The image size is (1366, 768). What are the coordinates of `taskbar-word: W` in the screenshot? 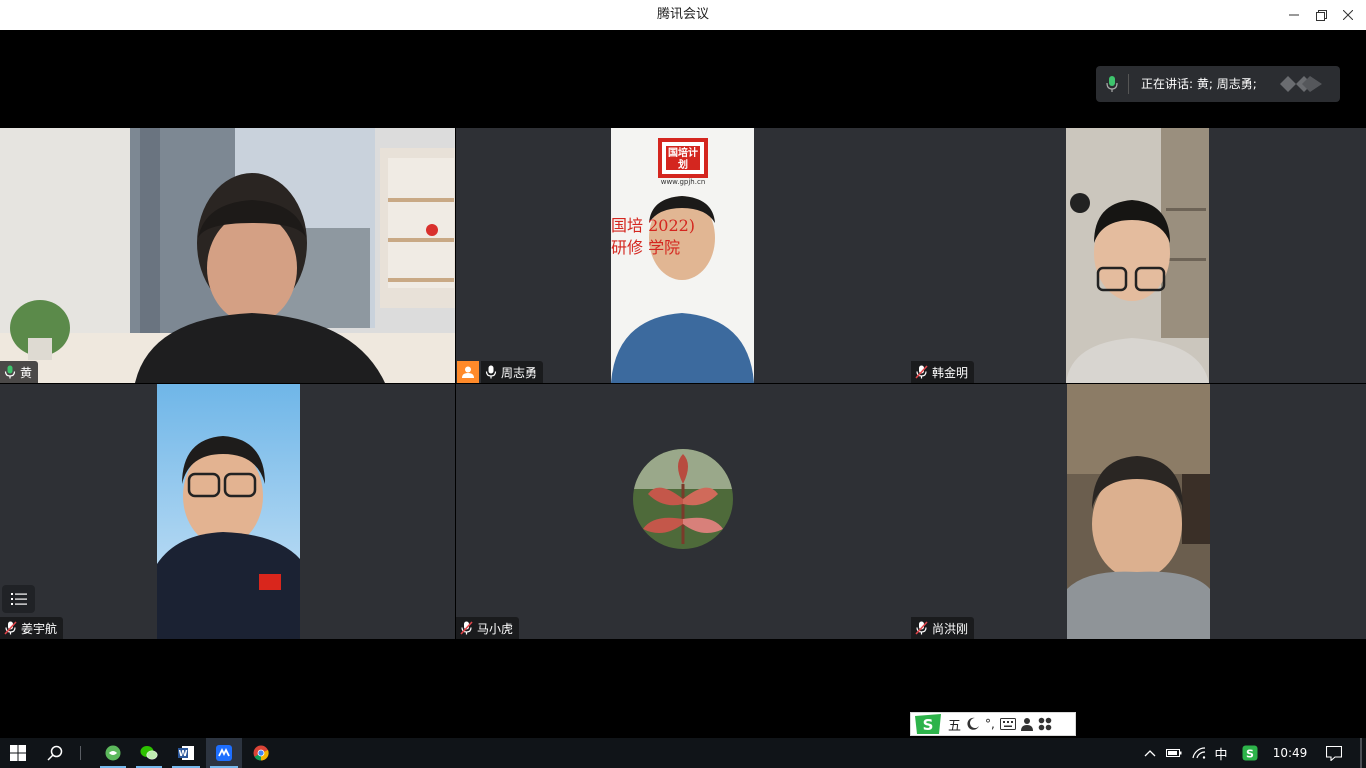 It's located at (186, 753).